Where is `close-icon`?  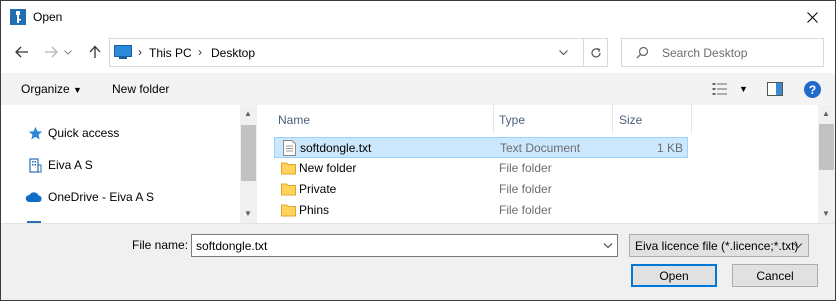 close-icon is located at coordinates (812, 17).